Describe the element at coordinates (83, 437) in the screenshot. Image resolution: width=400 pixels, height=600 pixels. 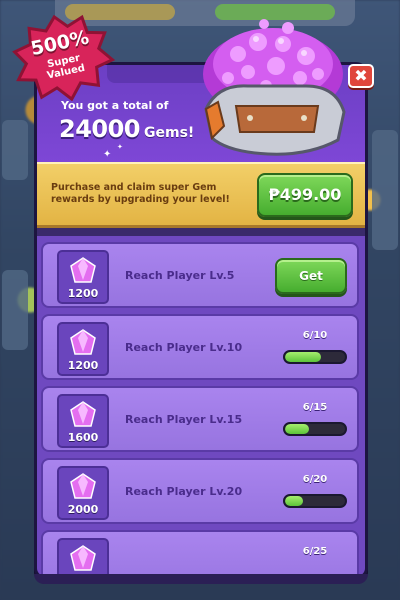
I see `gem-quantity: 1600` at that location.